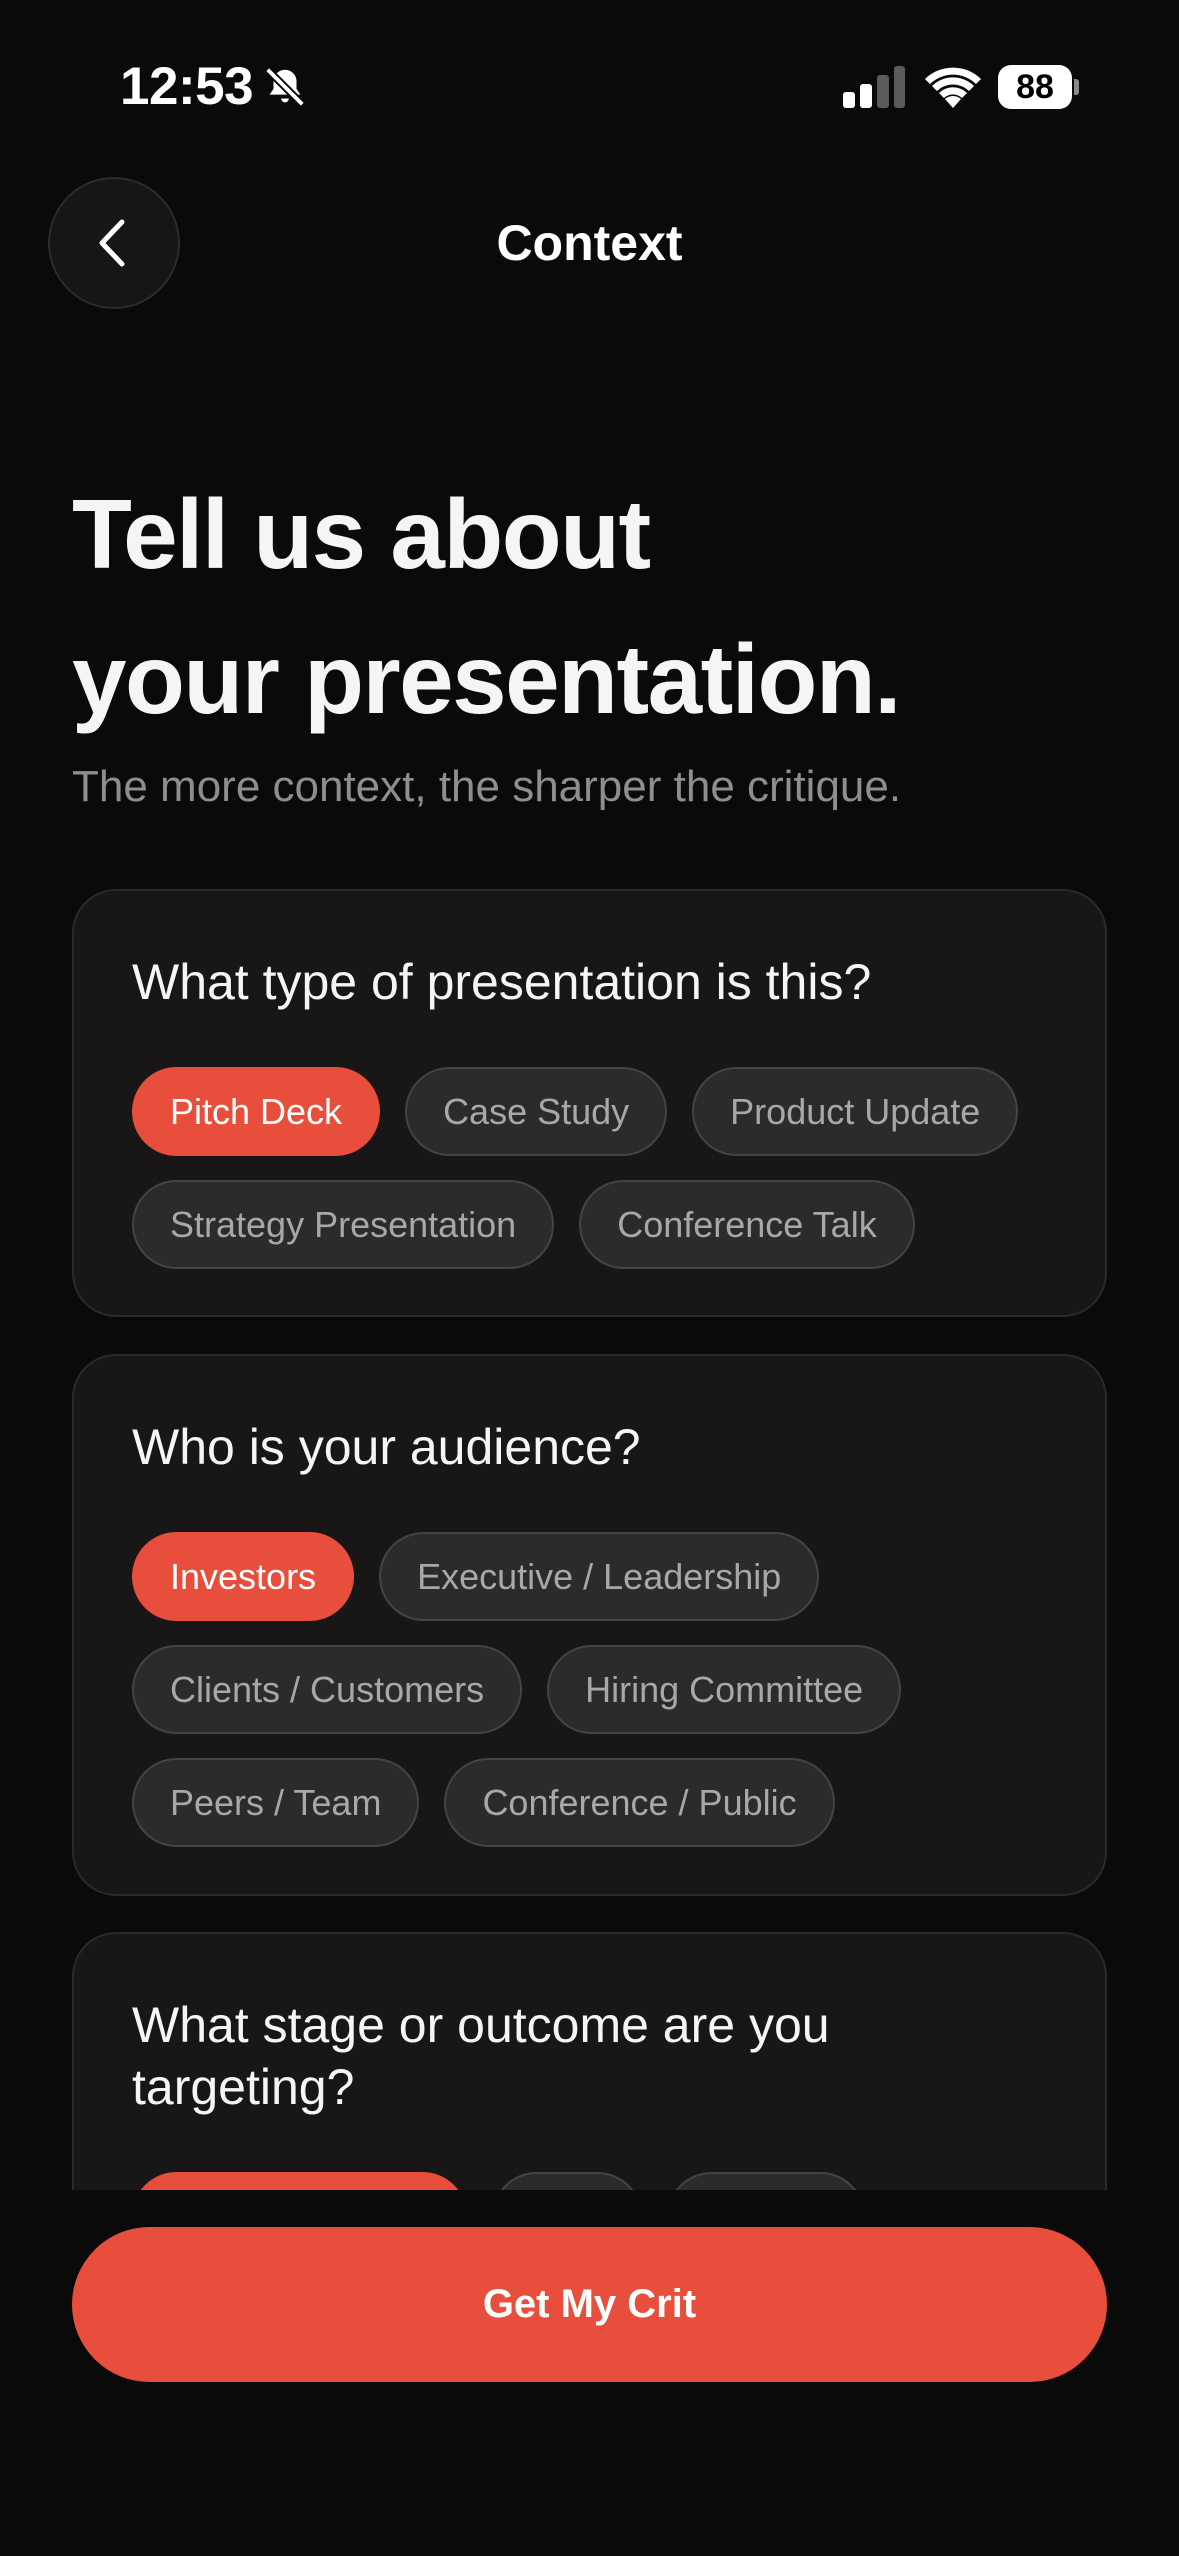 The image size is (1179, 2556). I want to click on status-time: 12:53, so click(187, 86).